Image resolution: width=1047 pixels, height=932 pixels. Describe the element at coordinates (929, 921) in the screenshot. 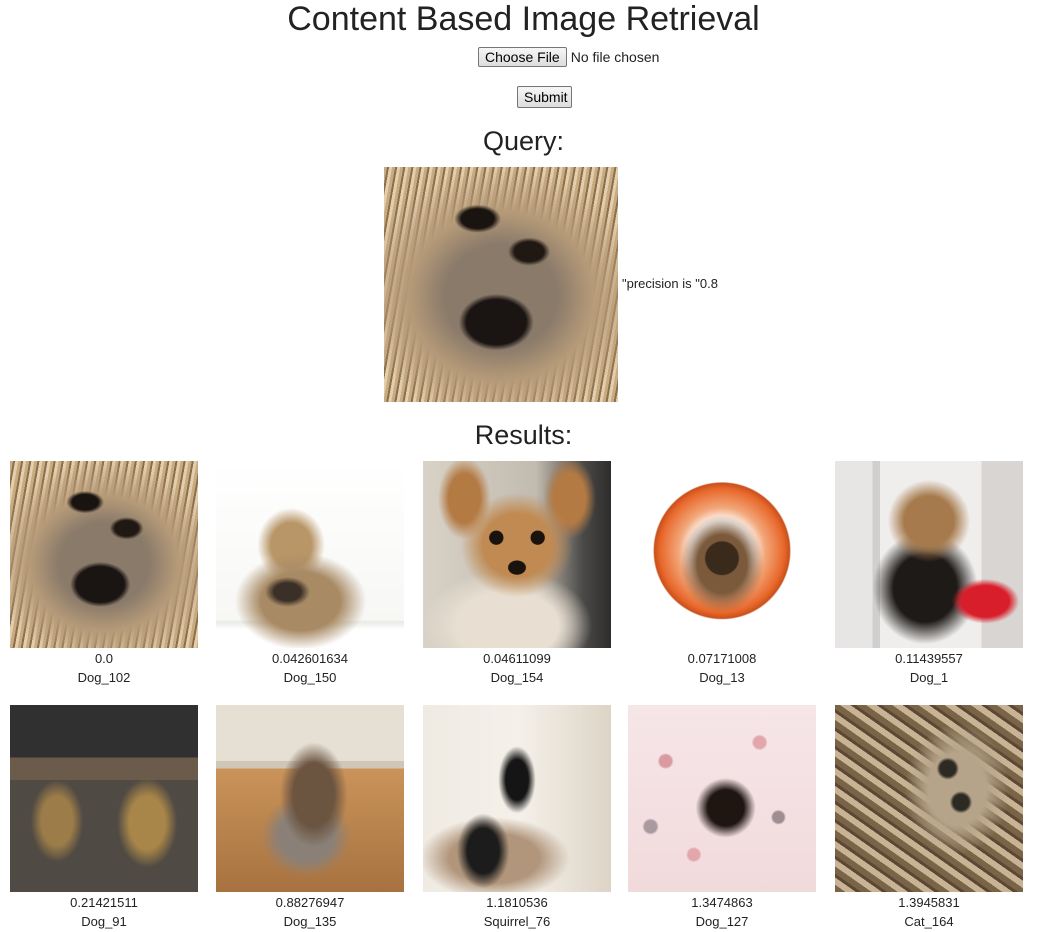

I see `result-label: Cat_164` at that location.